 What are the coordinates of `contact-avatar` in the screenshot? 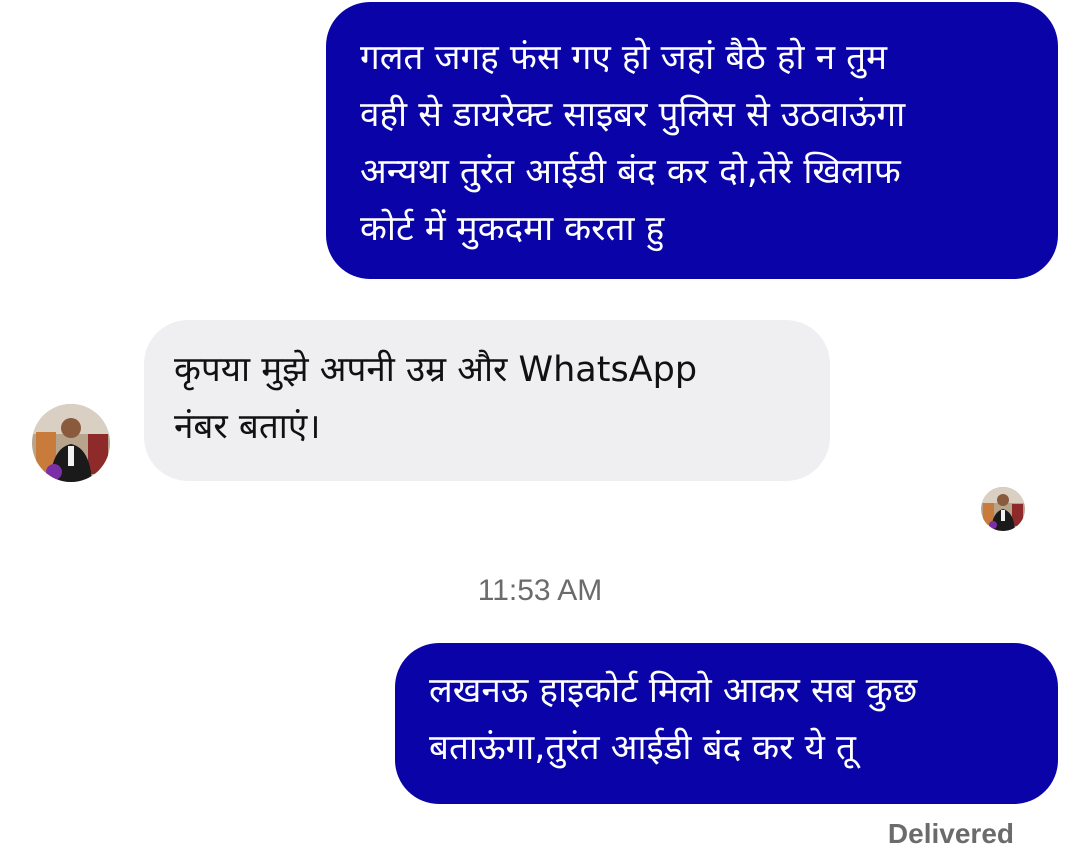 It's located at (71, 443).